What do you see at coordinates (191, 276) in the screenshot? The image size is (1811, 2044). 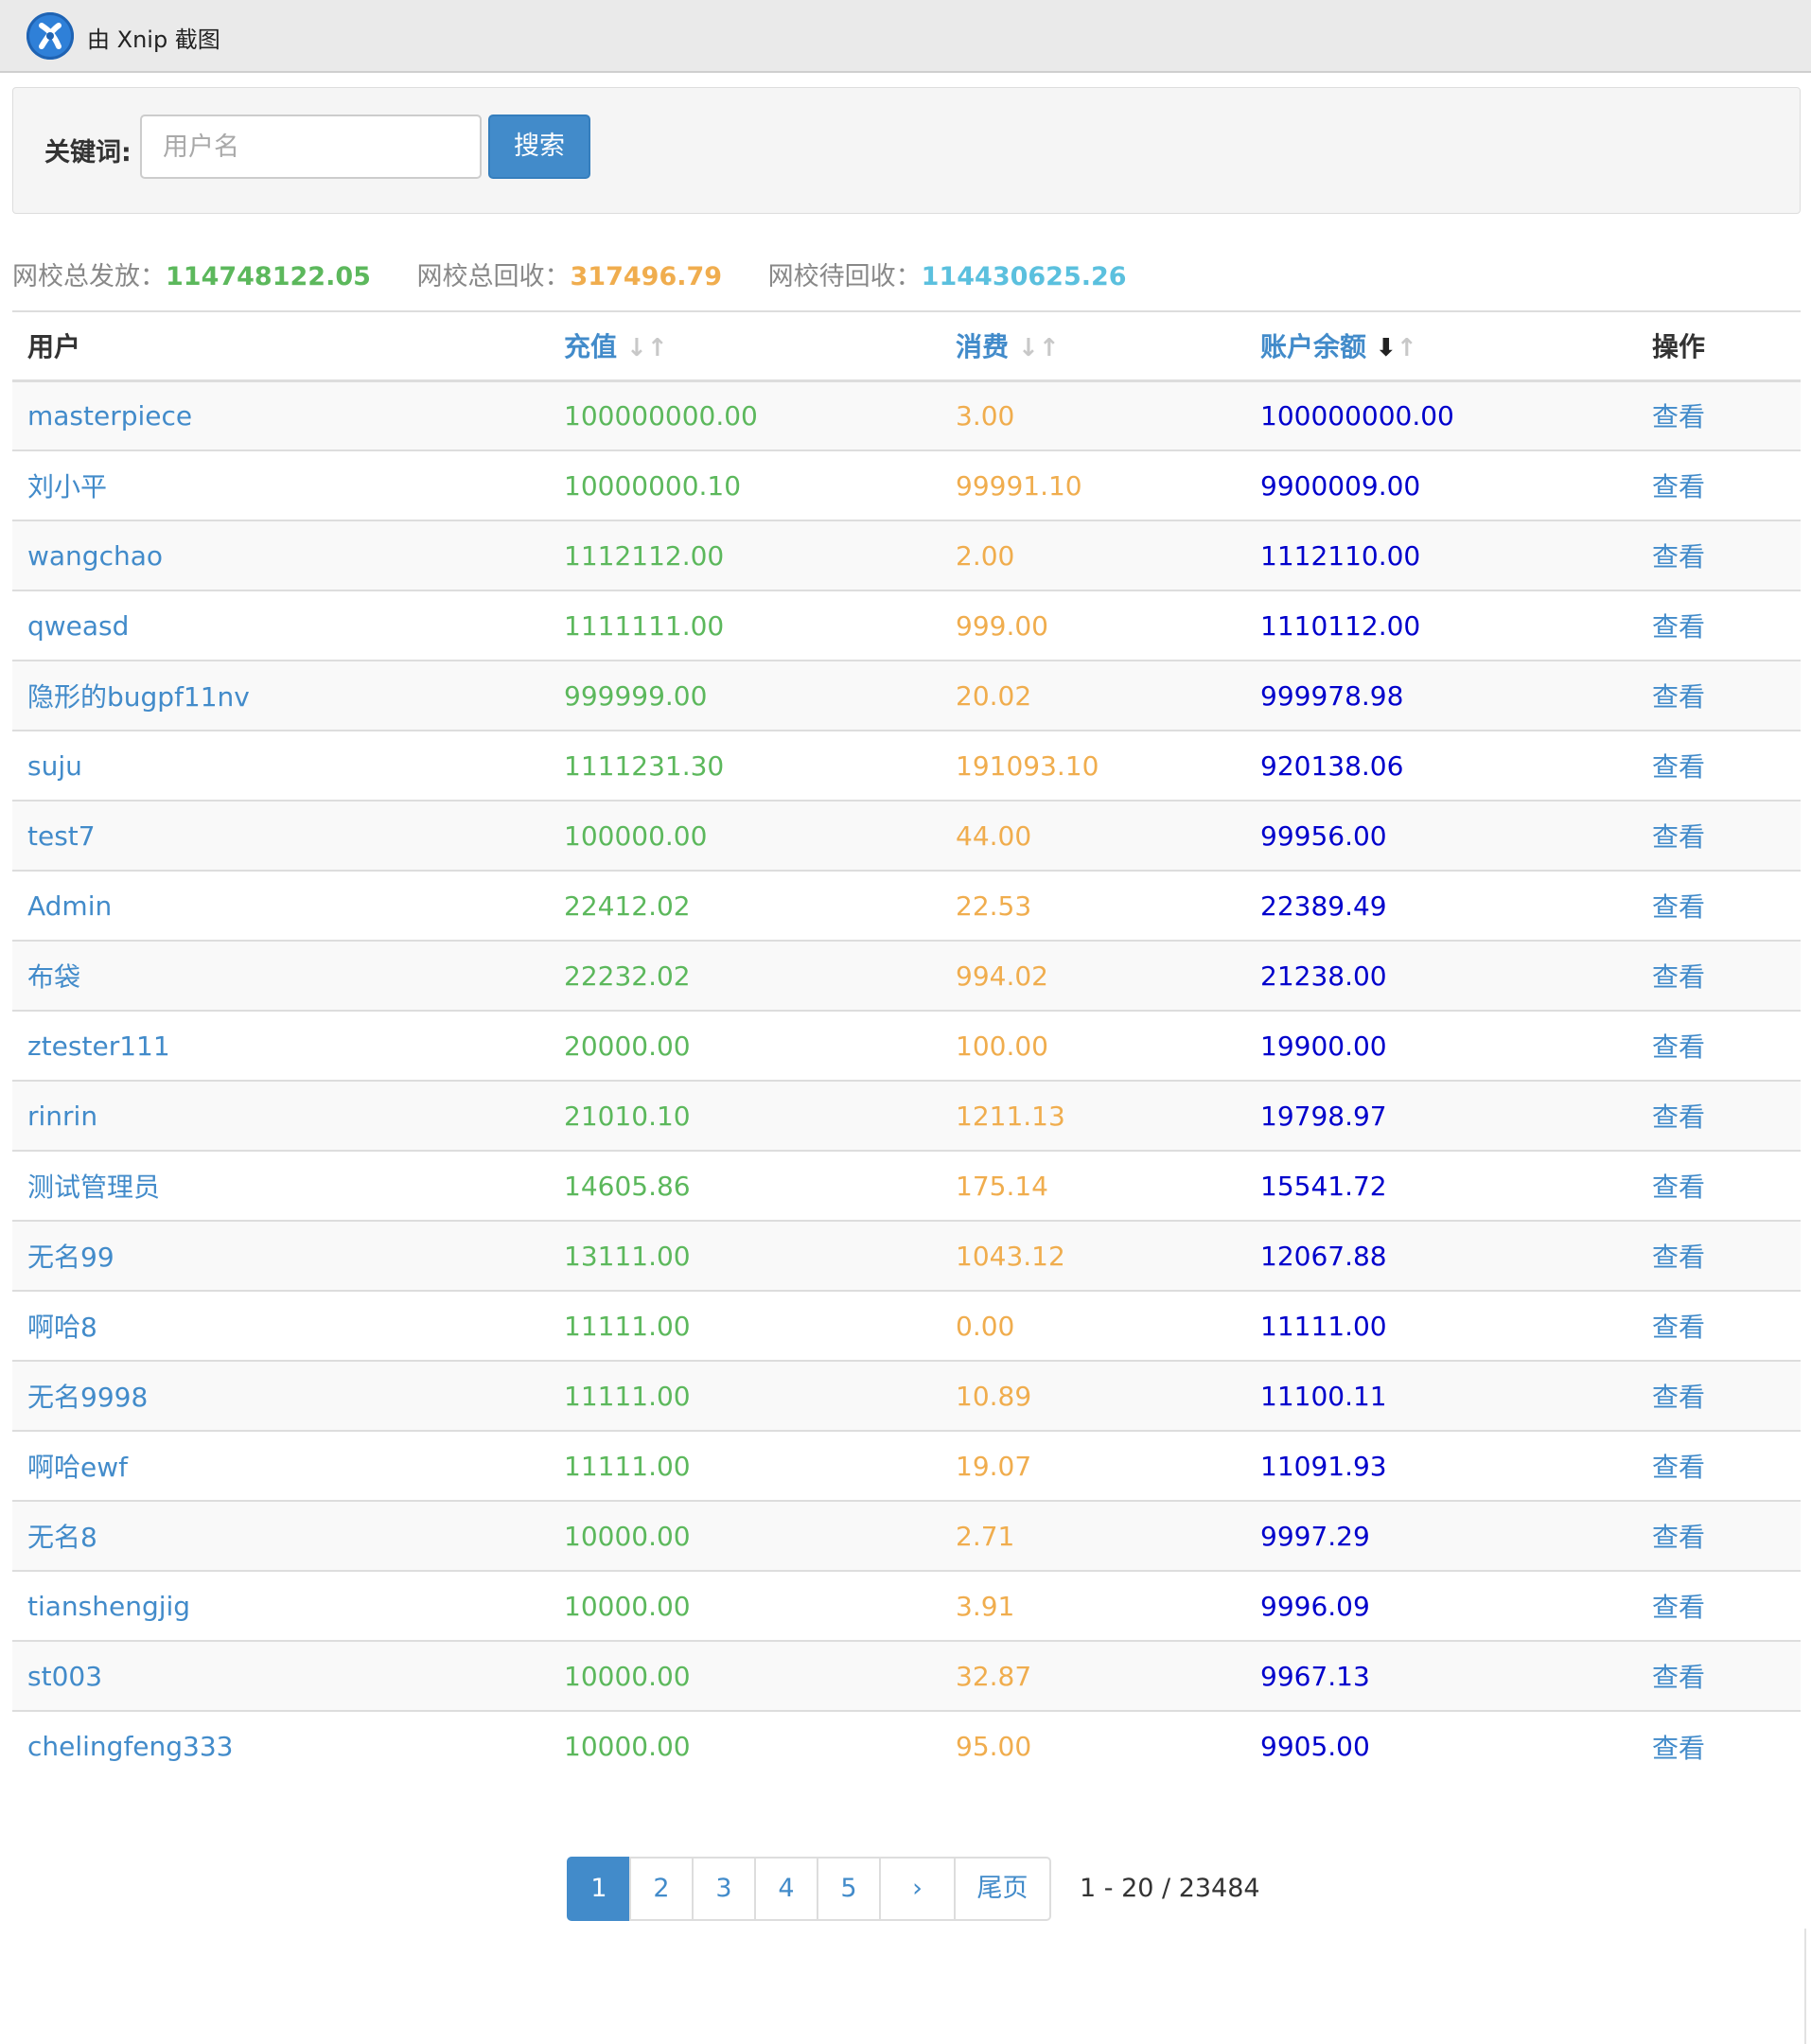 I see `stat-issued: 网校总发放：114748122.05` at bounding box center [191, 276].